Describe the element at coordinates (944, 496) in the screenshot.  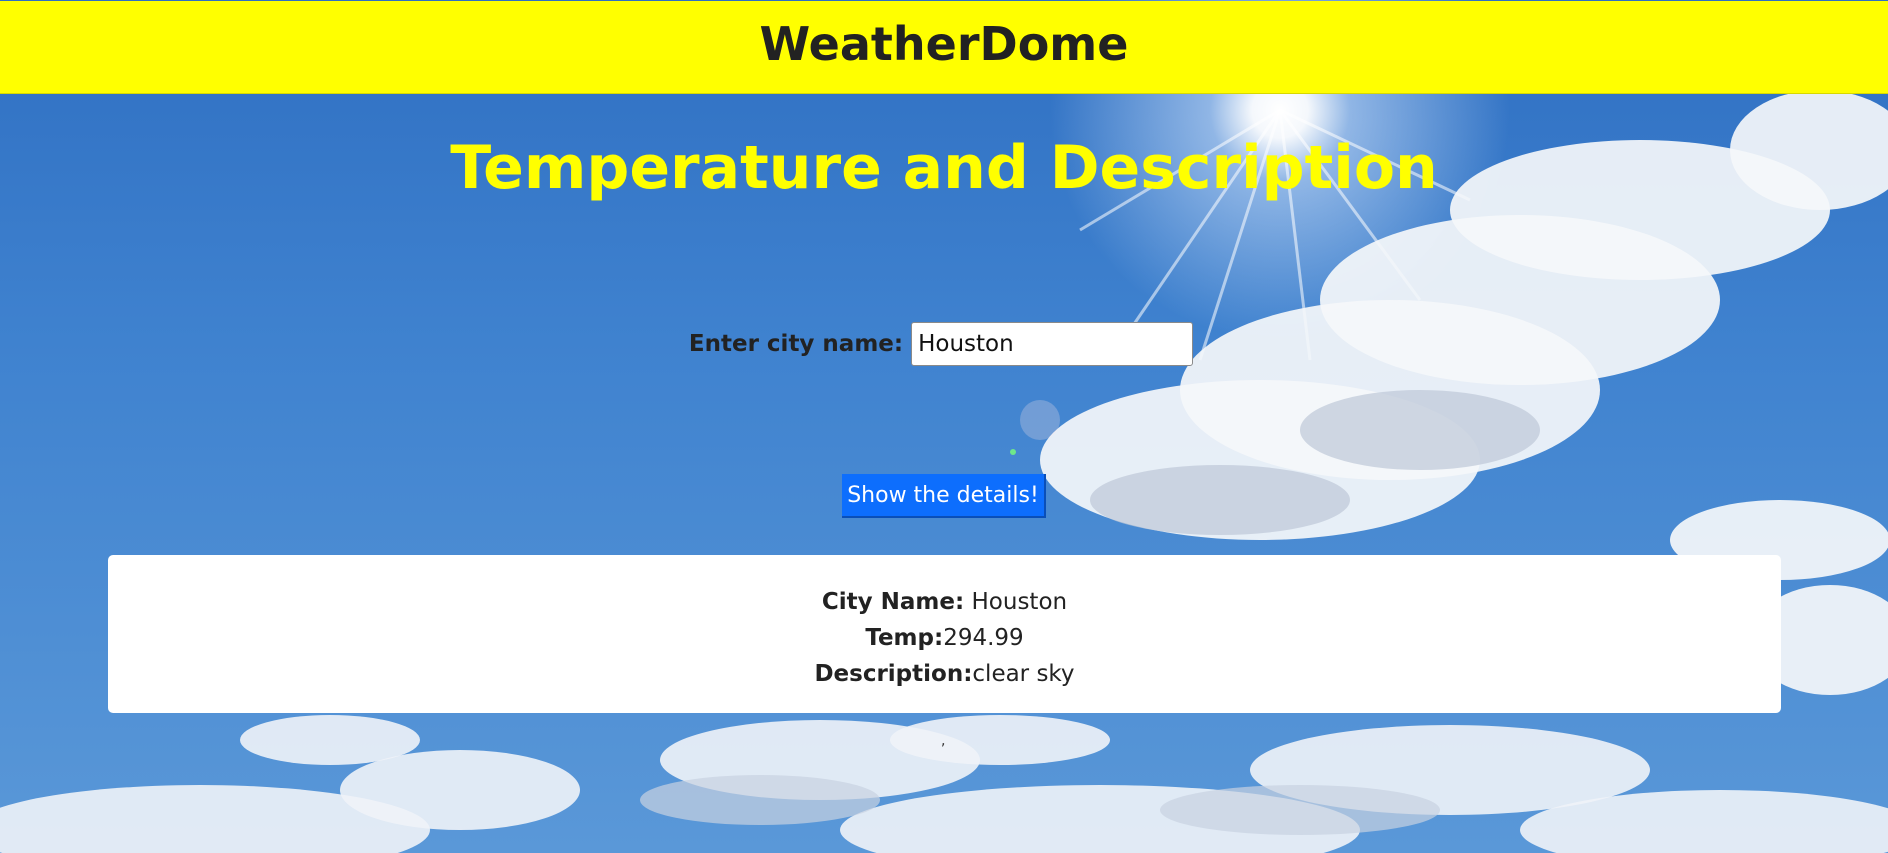
I see `show-details-button: Show the details!` at that location.